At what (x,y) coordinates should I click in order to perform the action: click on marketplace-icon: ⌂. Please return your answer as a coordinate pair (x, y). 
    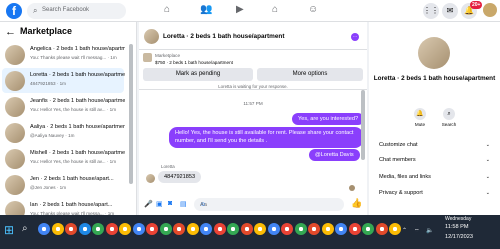
    Looking at the image, I should click on (275, 9).